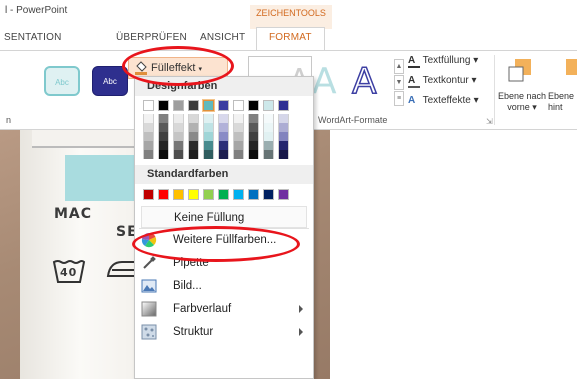  What do you see at coordinates (443, 100) in the screenshot?
I see `text-effects-button: A Texteffekte ▾` at bounding box center [443, 100].